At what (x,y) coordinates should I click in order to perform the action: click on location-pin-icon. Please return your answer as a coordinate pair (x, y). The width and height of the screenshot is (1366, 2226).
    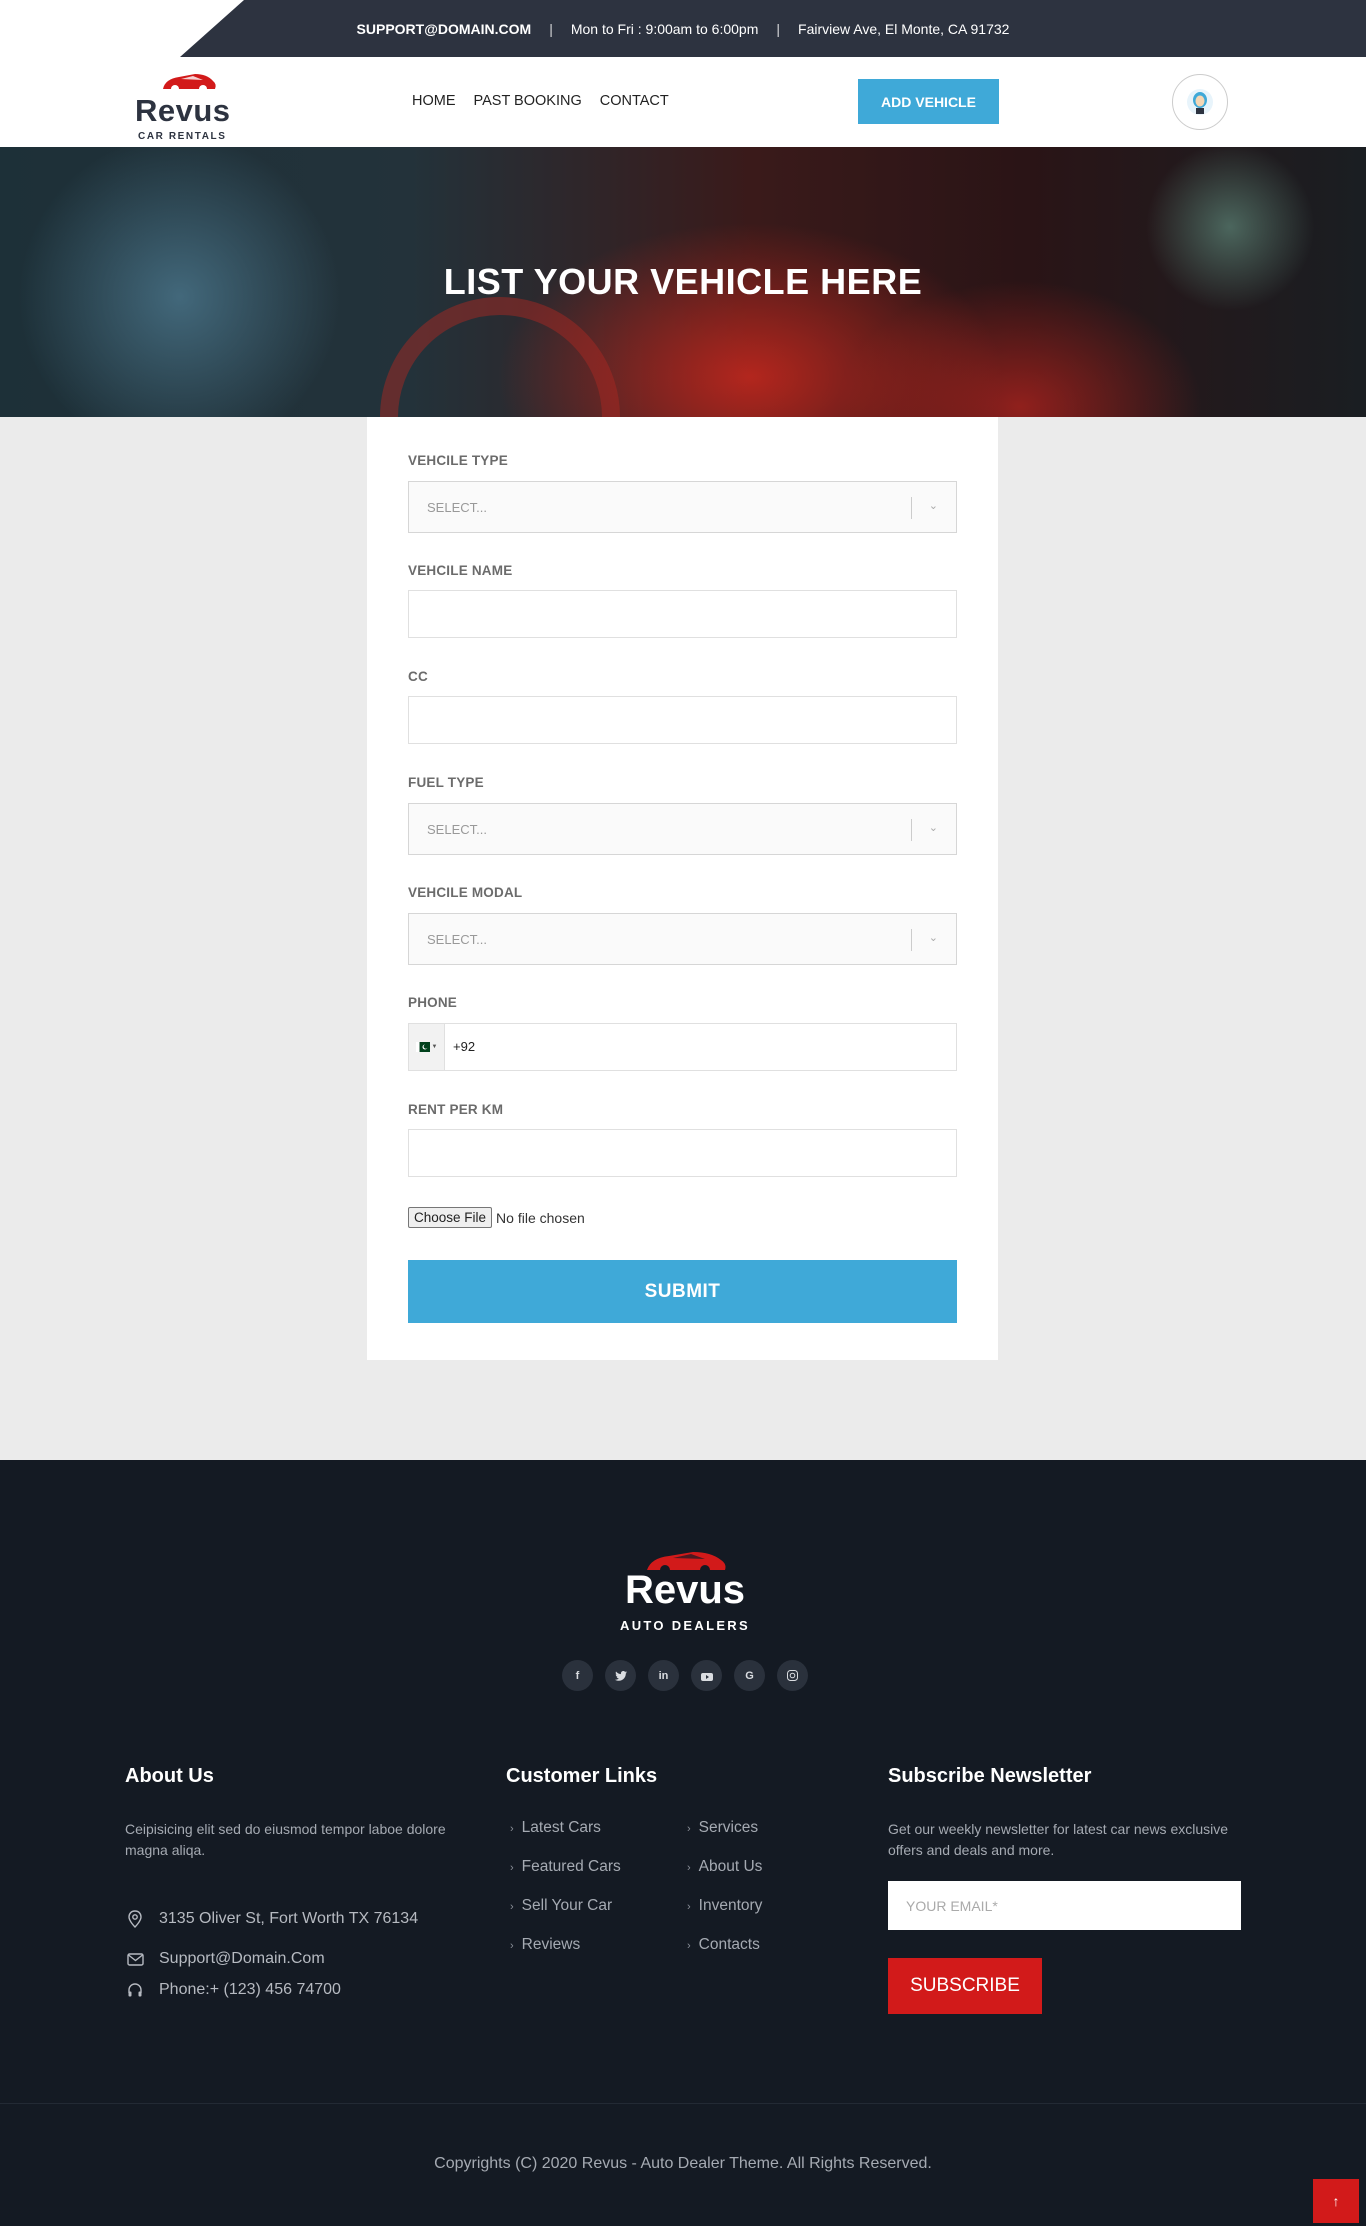
    Looking at the image, I should click on (135, 1919).